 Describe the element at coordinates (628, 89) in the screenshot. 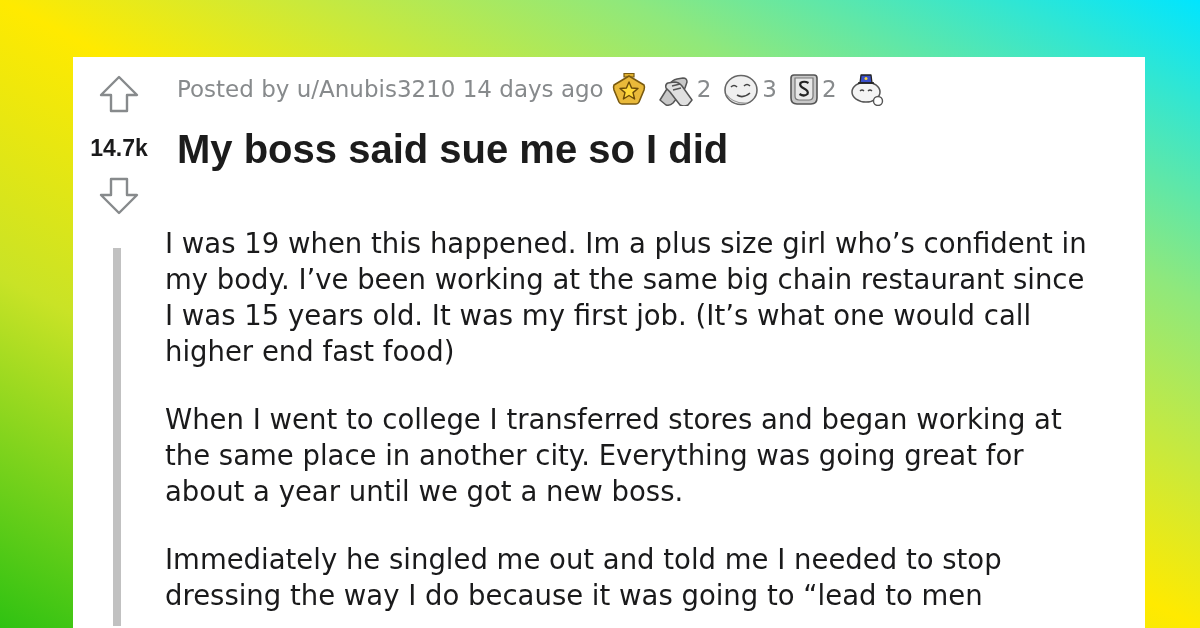

I see `star-badge-icon` at that location.